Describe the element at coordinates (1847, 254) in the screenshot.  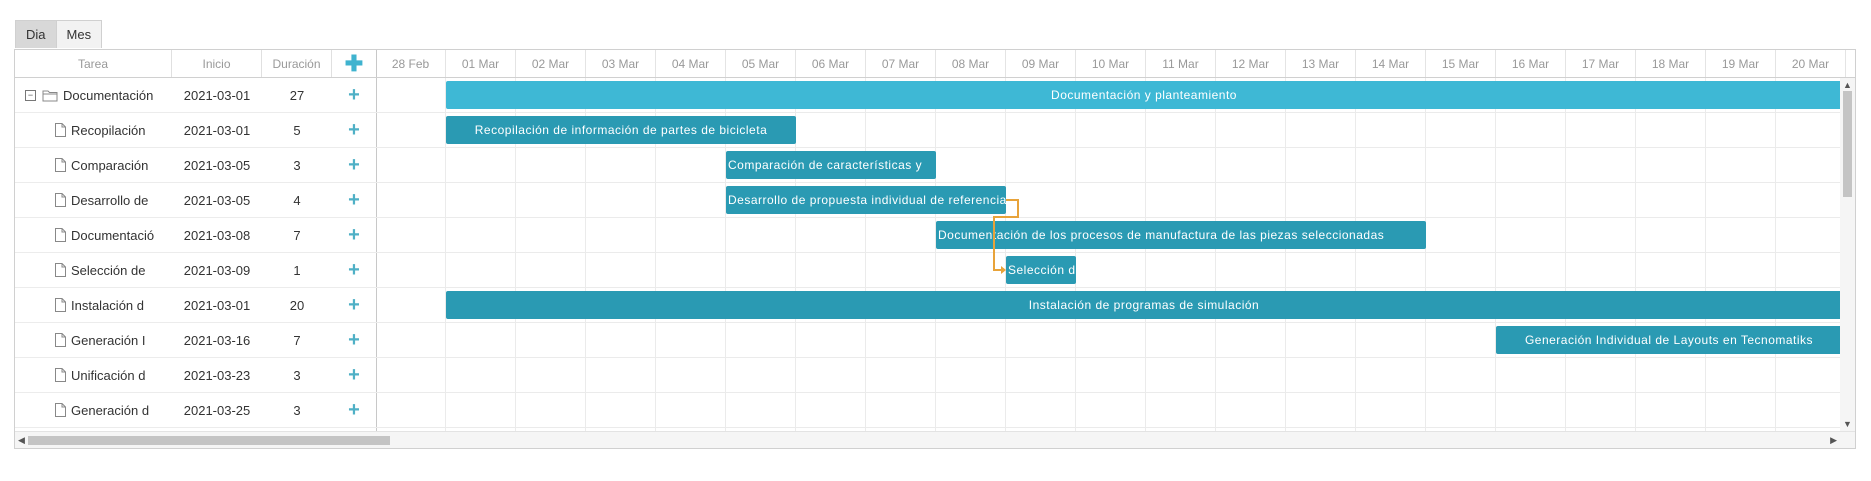
I see `vertical-scrollbar: ▲ ▼` at that location.